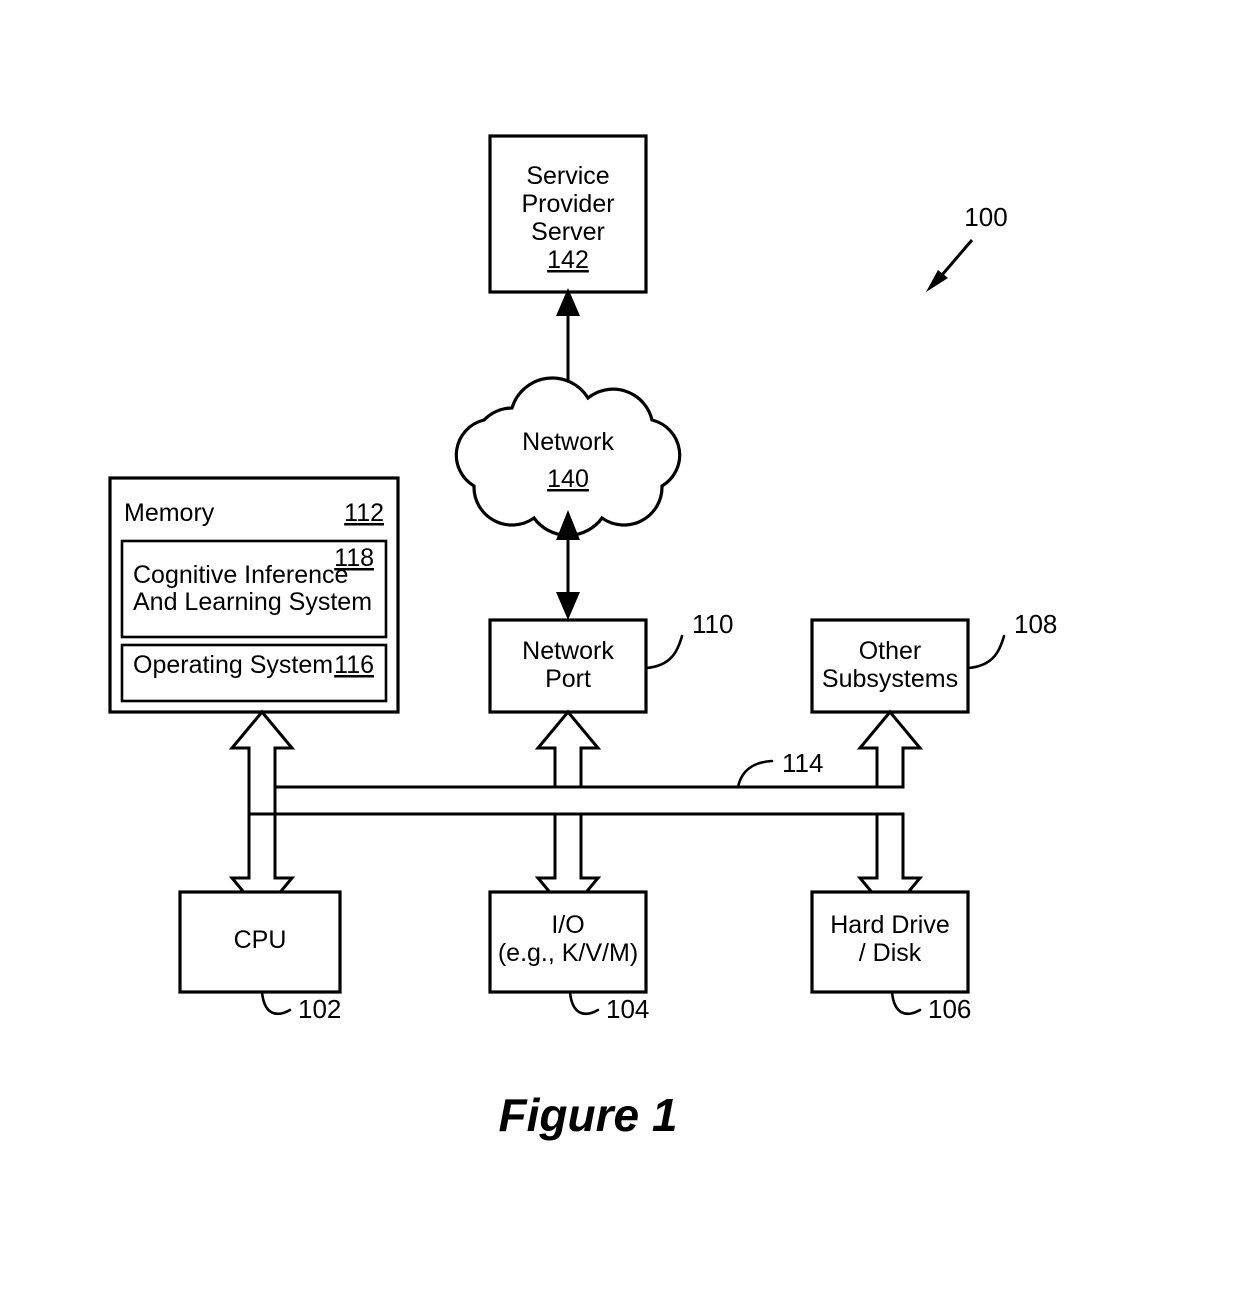 The width and height of the screenshot is (1240, 1299). Describe the element at coordinates (889, 925) in the screenshot. I see `hard-drive-line-1: Hard Drive` at that location.